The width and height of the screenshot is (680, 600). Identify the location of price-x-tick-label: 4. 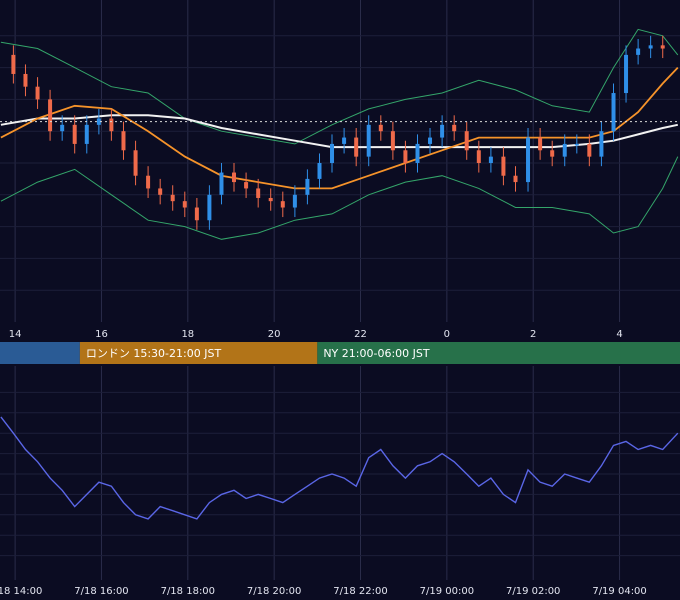
(619, 334).